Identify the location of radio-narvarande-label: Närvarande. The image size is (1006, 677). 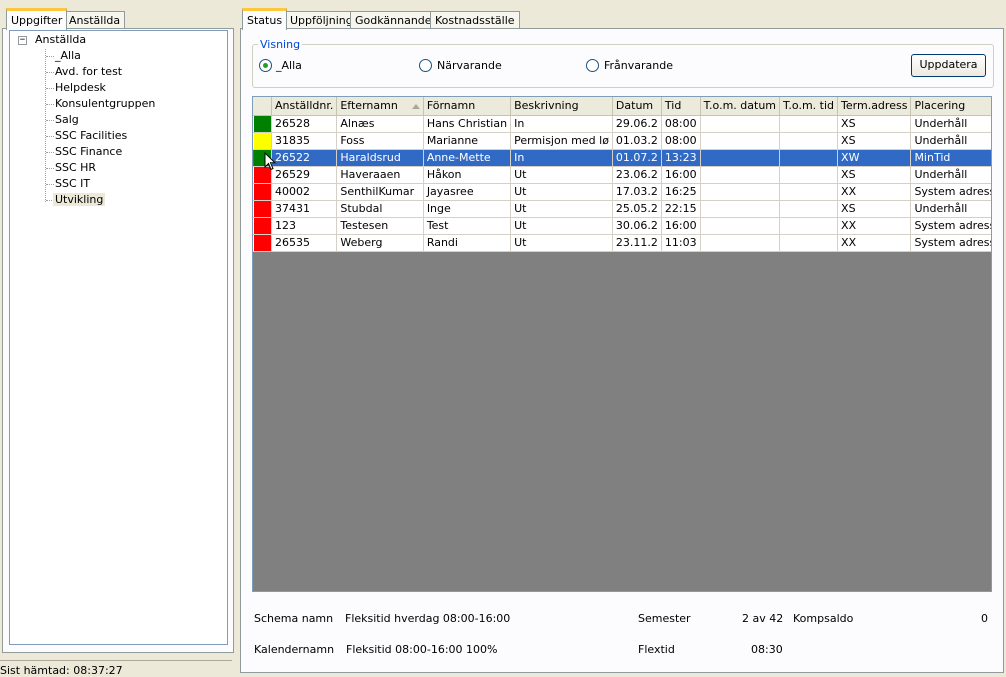
(469, 65).